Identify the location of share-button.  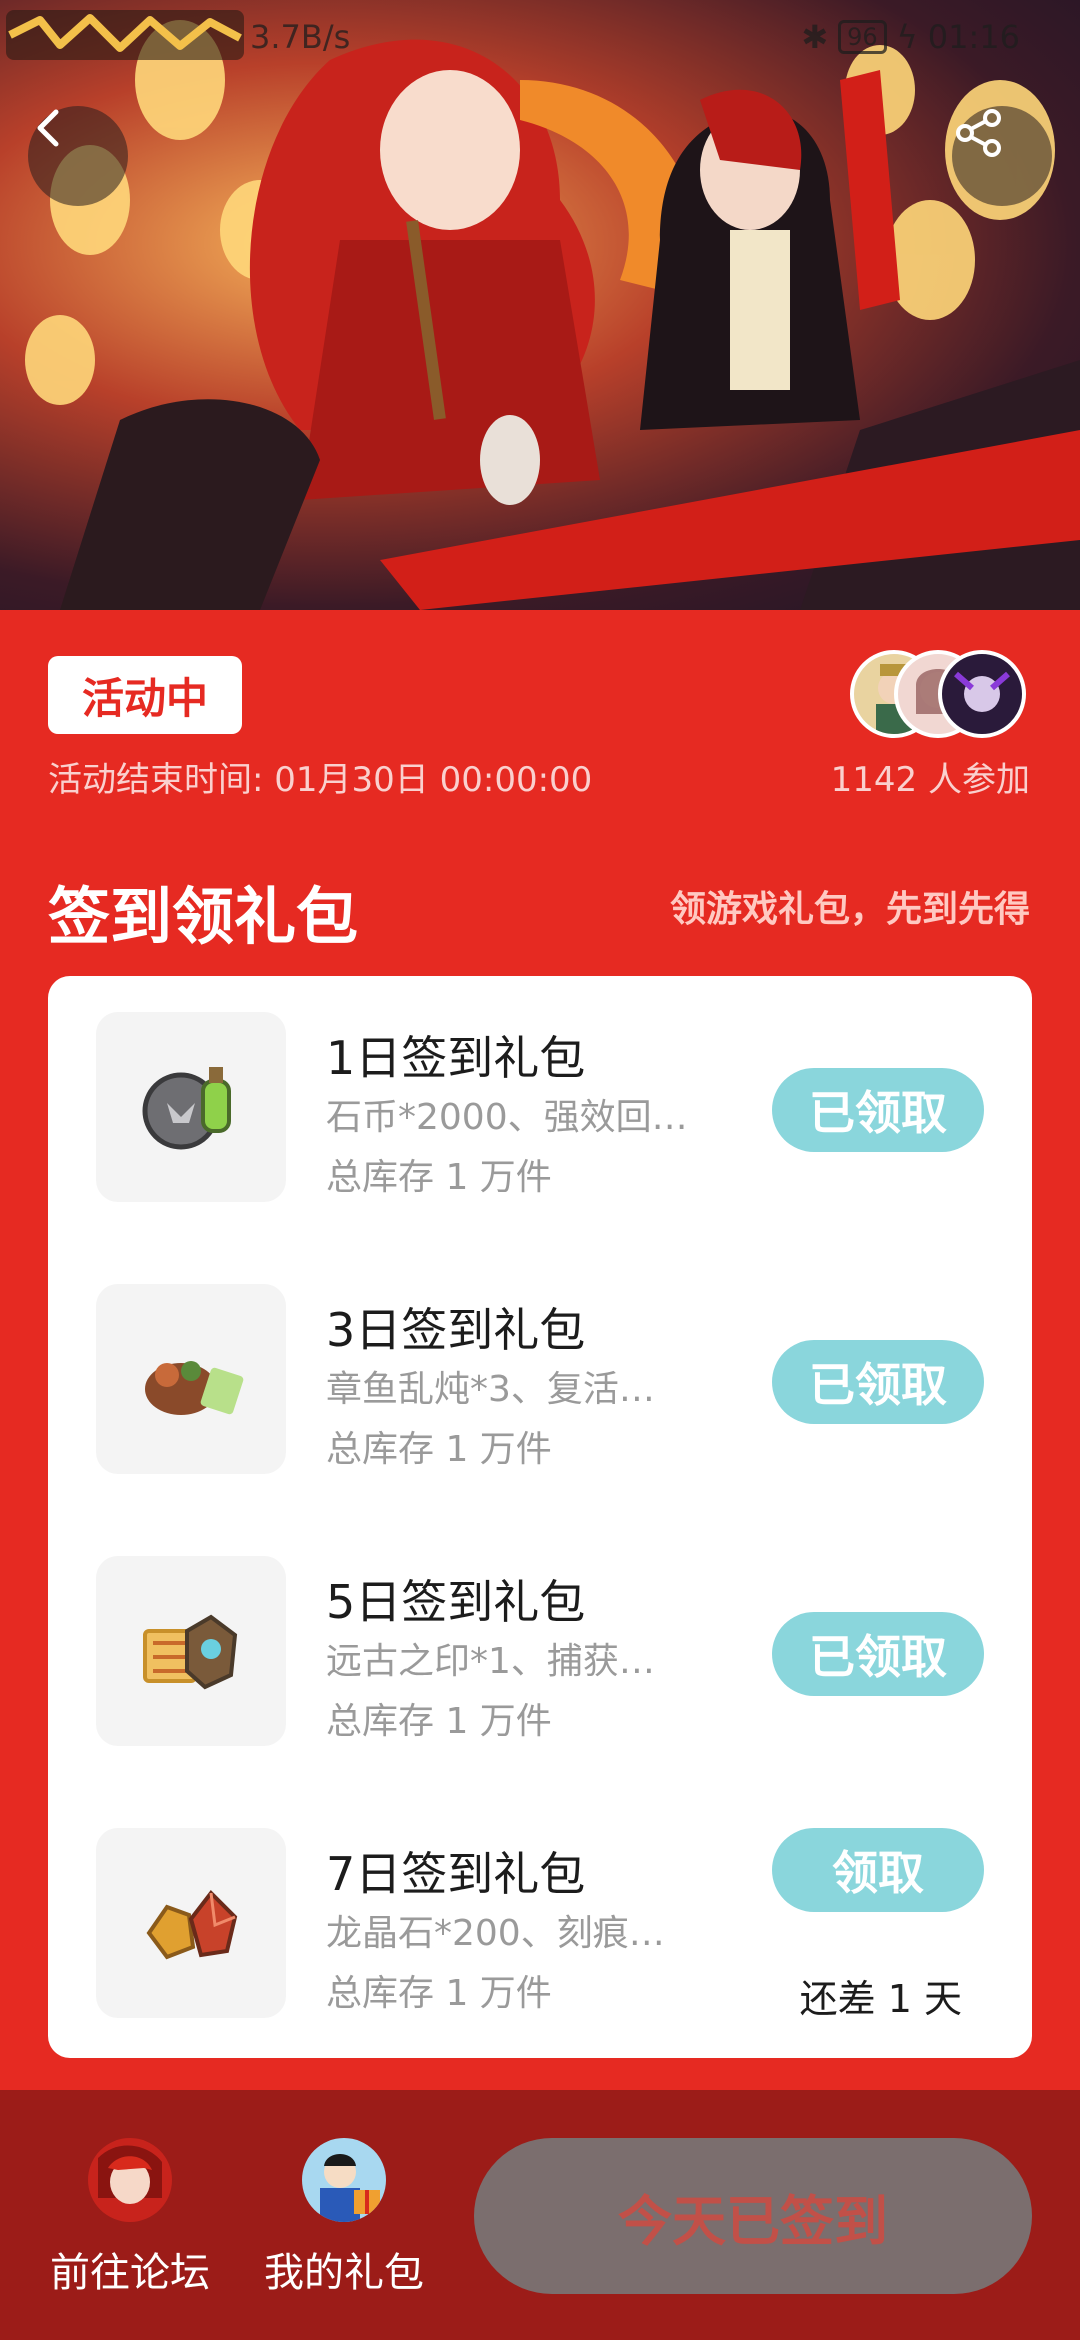
(1002, 156).